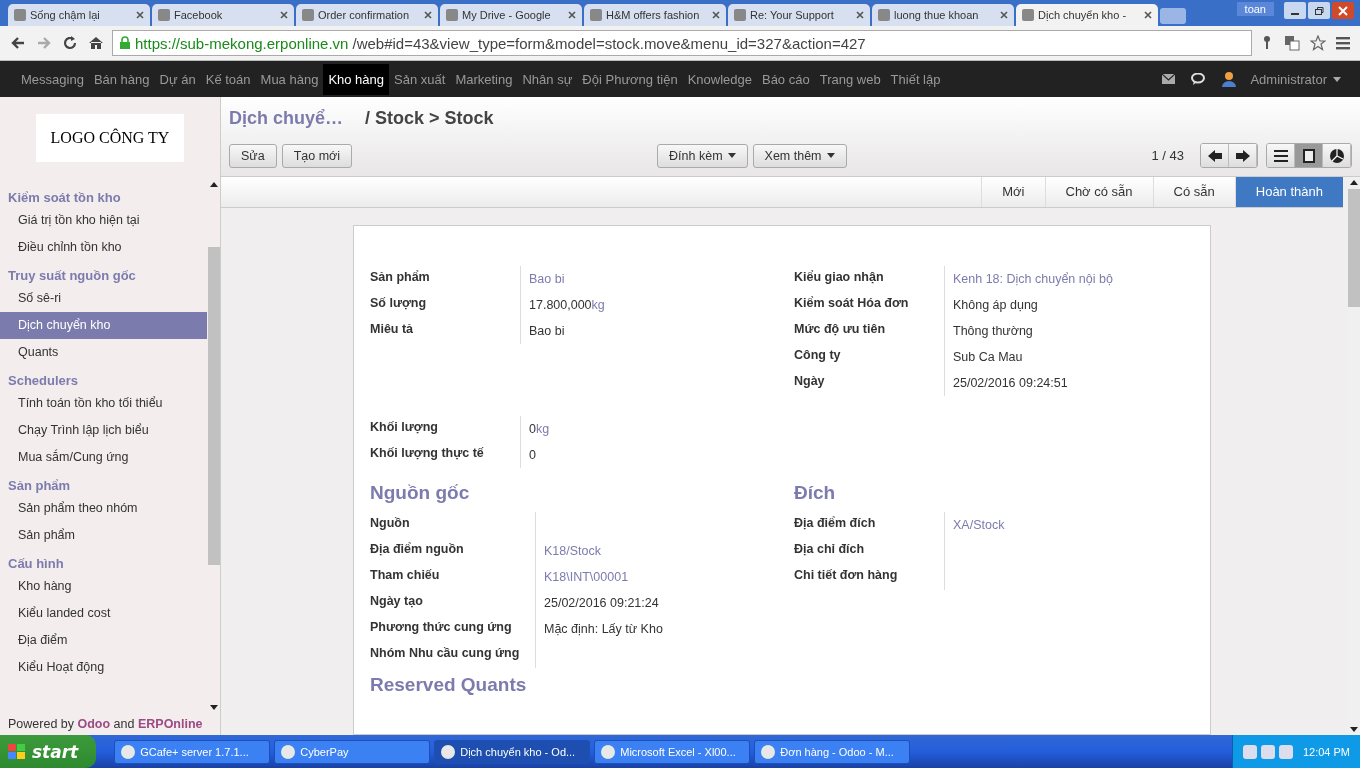  Describe the element at coordinates (915, 79) in the screenshot. I see `menu-item: Thiết lập` at that location.